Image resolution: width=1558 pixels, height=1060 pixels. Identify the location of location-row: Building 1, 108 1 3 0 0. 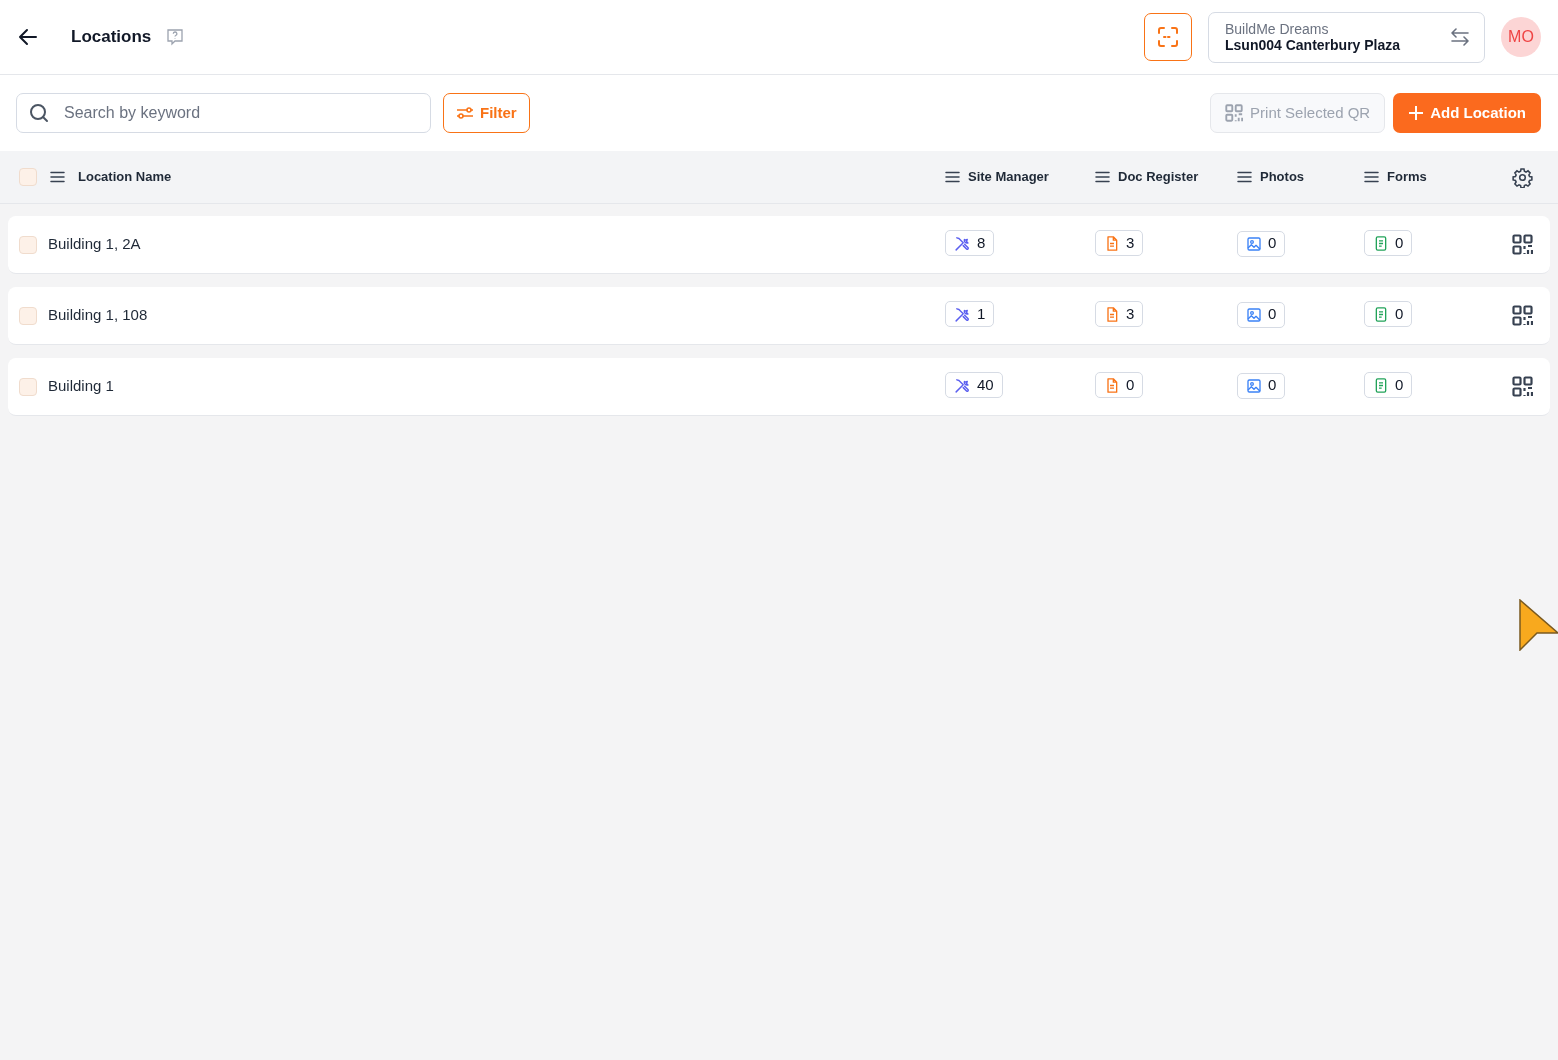
(779, 316).